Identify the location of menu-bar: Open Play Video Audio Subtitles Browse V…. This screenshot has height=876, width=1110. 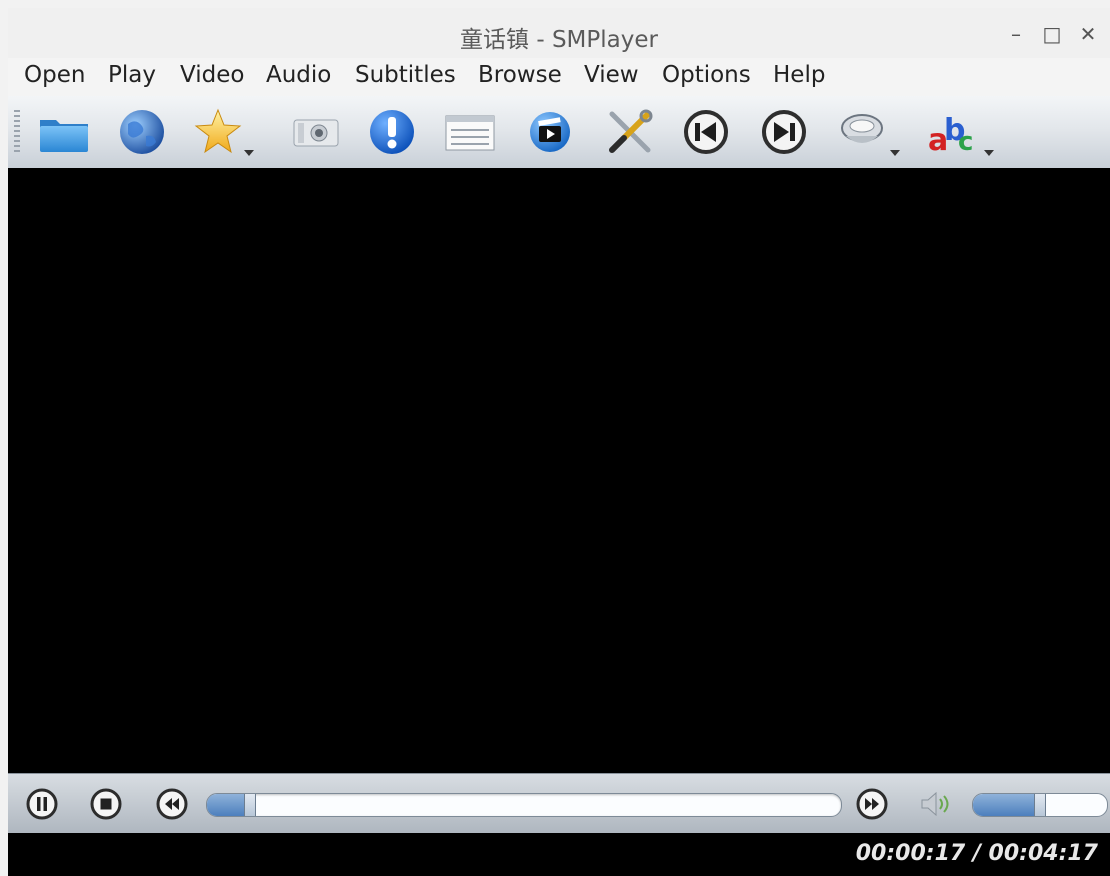
(559, 77).